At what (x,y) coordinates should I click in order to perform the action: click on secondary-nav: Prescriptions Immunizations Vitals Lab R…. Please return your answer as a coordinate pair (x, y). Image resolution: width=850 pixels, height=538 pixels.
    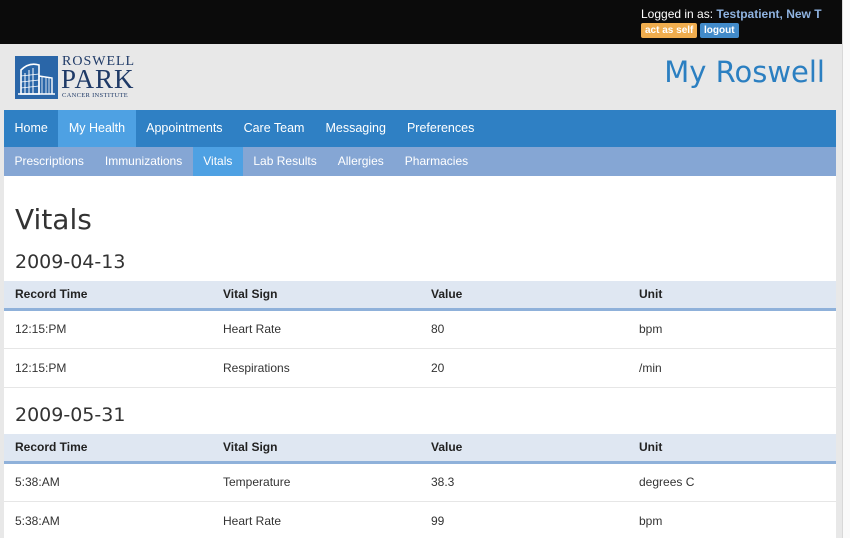
    Looking at the image, I should click on (420, 161).